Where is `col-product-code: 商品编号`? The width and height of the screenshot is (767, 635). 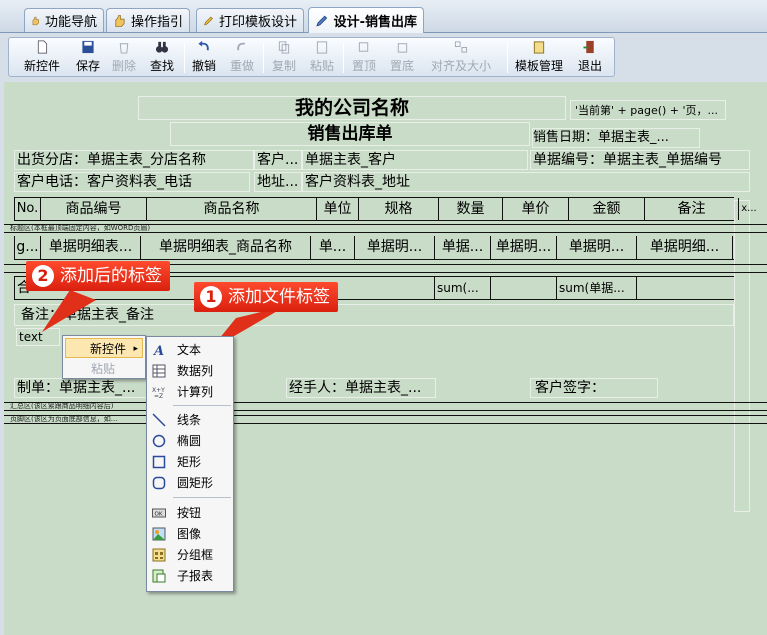
col-product-code: 商品编号 is located at coordinates (94, 209).